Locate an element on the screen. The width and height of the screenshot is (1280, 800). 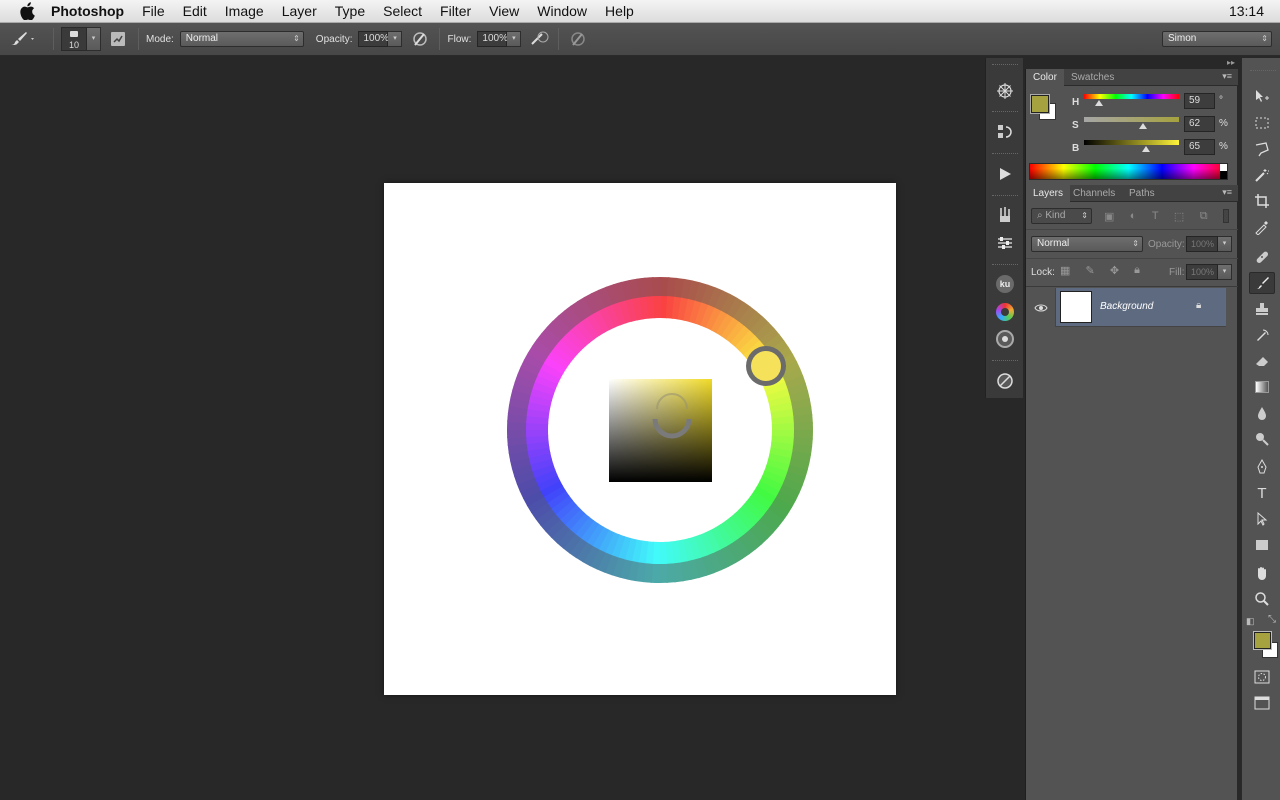
tab-channels: Channels is located at coordinates (1094, 193).